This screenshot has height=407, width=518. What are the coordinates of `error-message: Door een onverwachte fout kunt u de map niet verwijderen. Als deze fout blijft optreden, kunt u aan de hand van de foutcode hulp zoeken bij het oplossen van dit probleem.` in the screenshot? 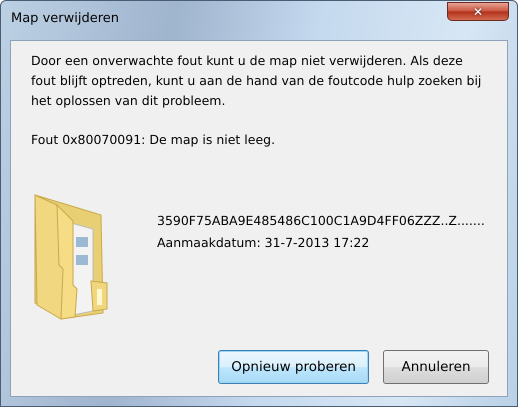 It's located at (256, 81).